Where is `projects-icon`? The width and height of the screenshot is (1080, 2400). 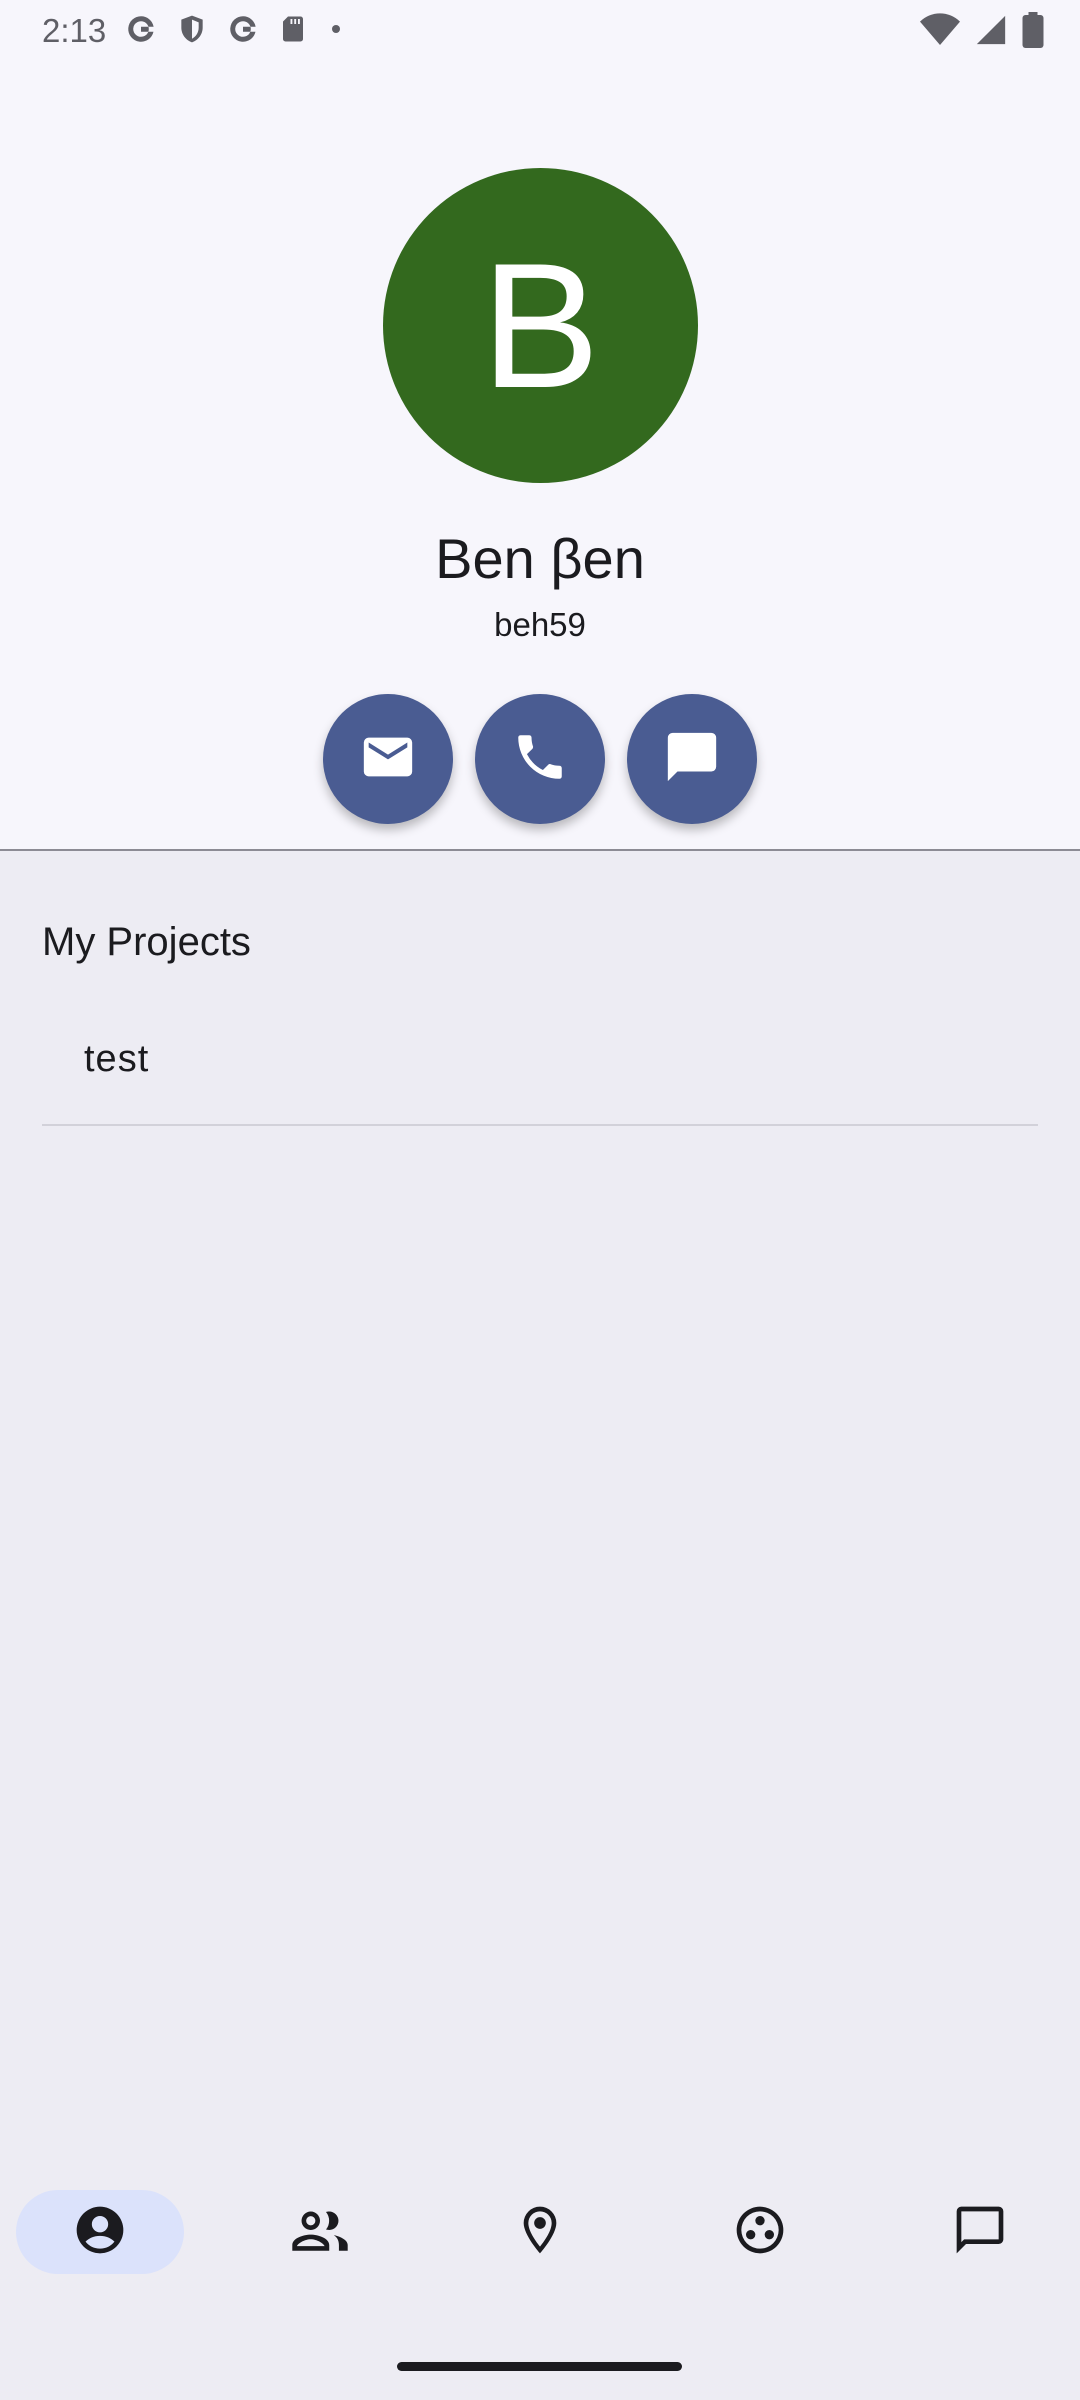
projects-icon is located at coordinates (760, 2232).